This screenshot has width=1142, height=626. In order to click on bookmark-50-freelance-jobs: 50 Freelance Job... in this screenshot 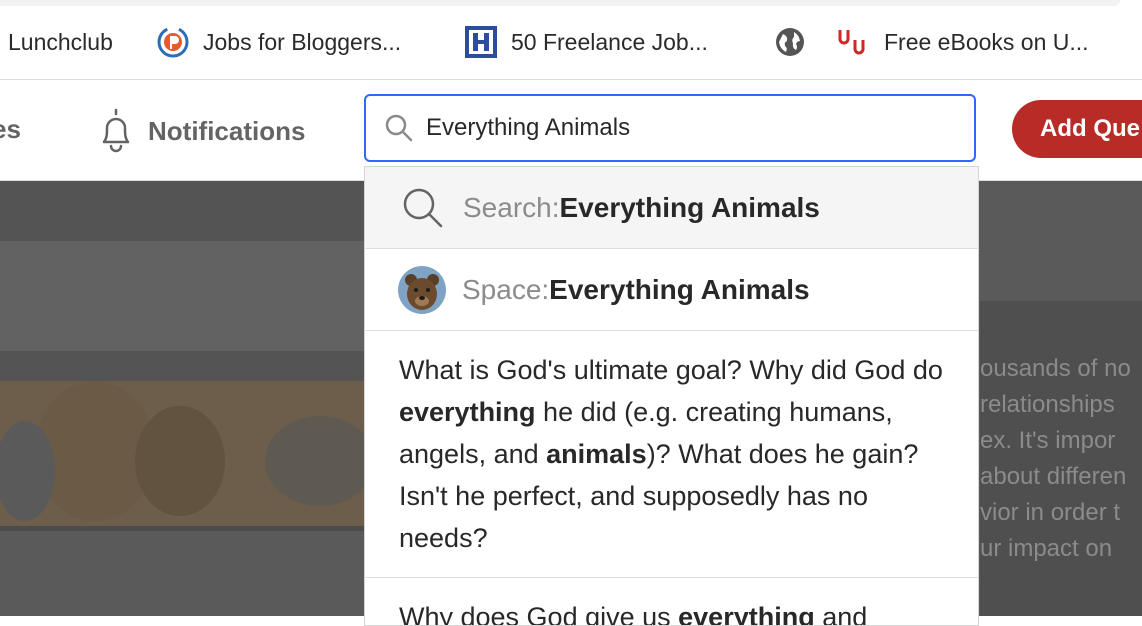, I will do `click(586, 42)`.